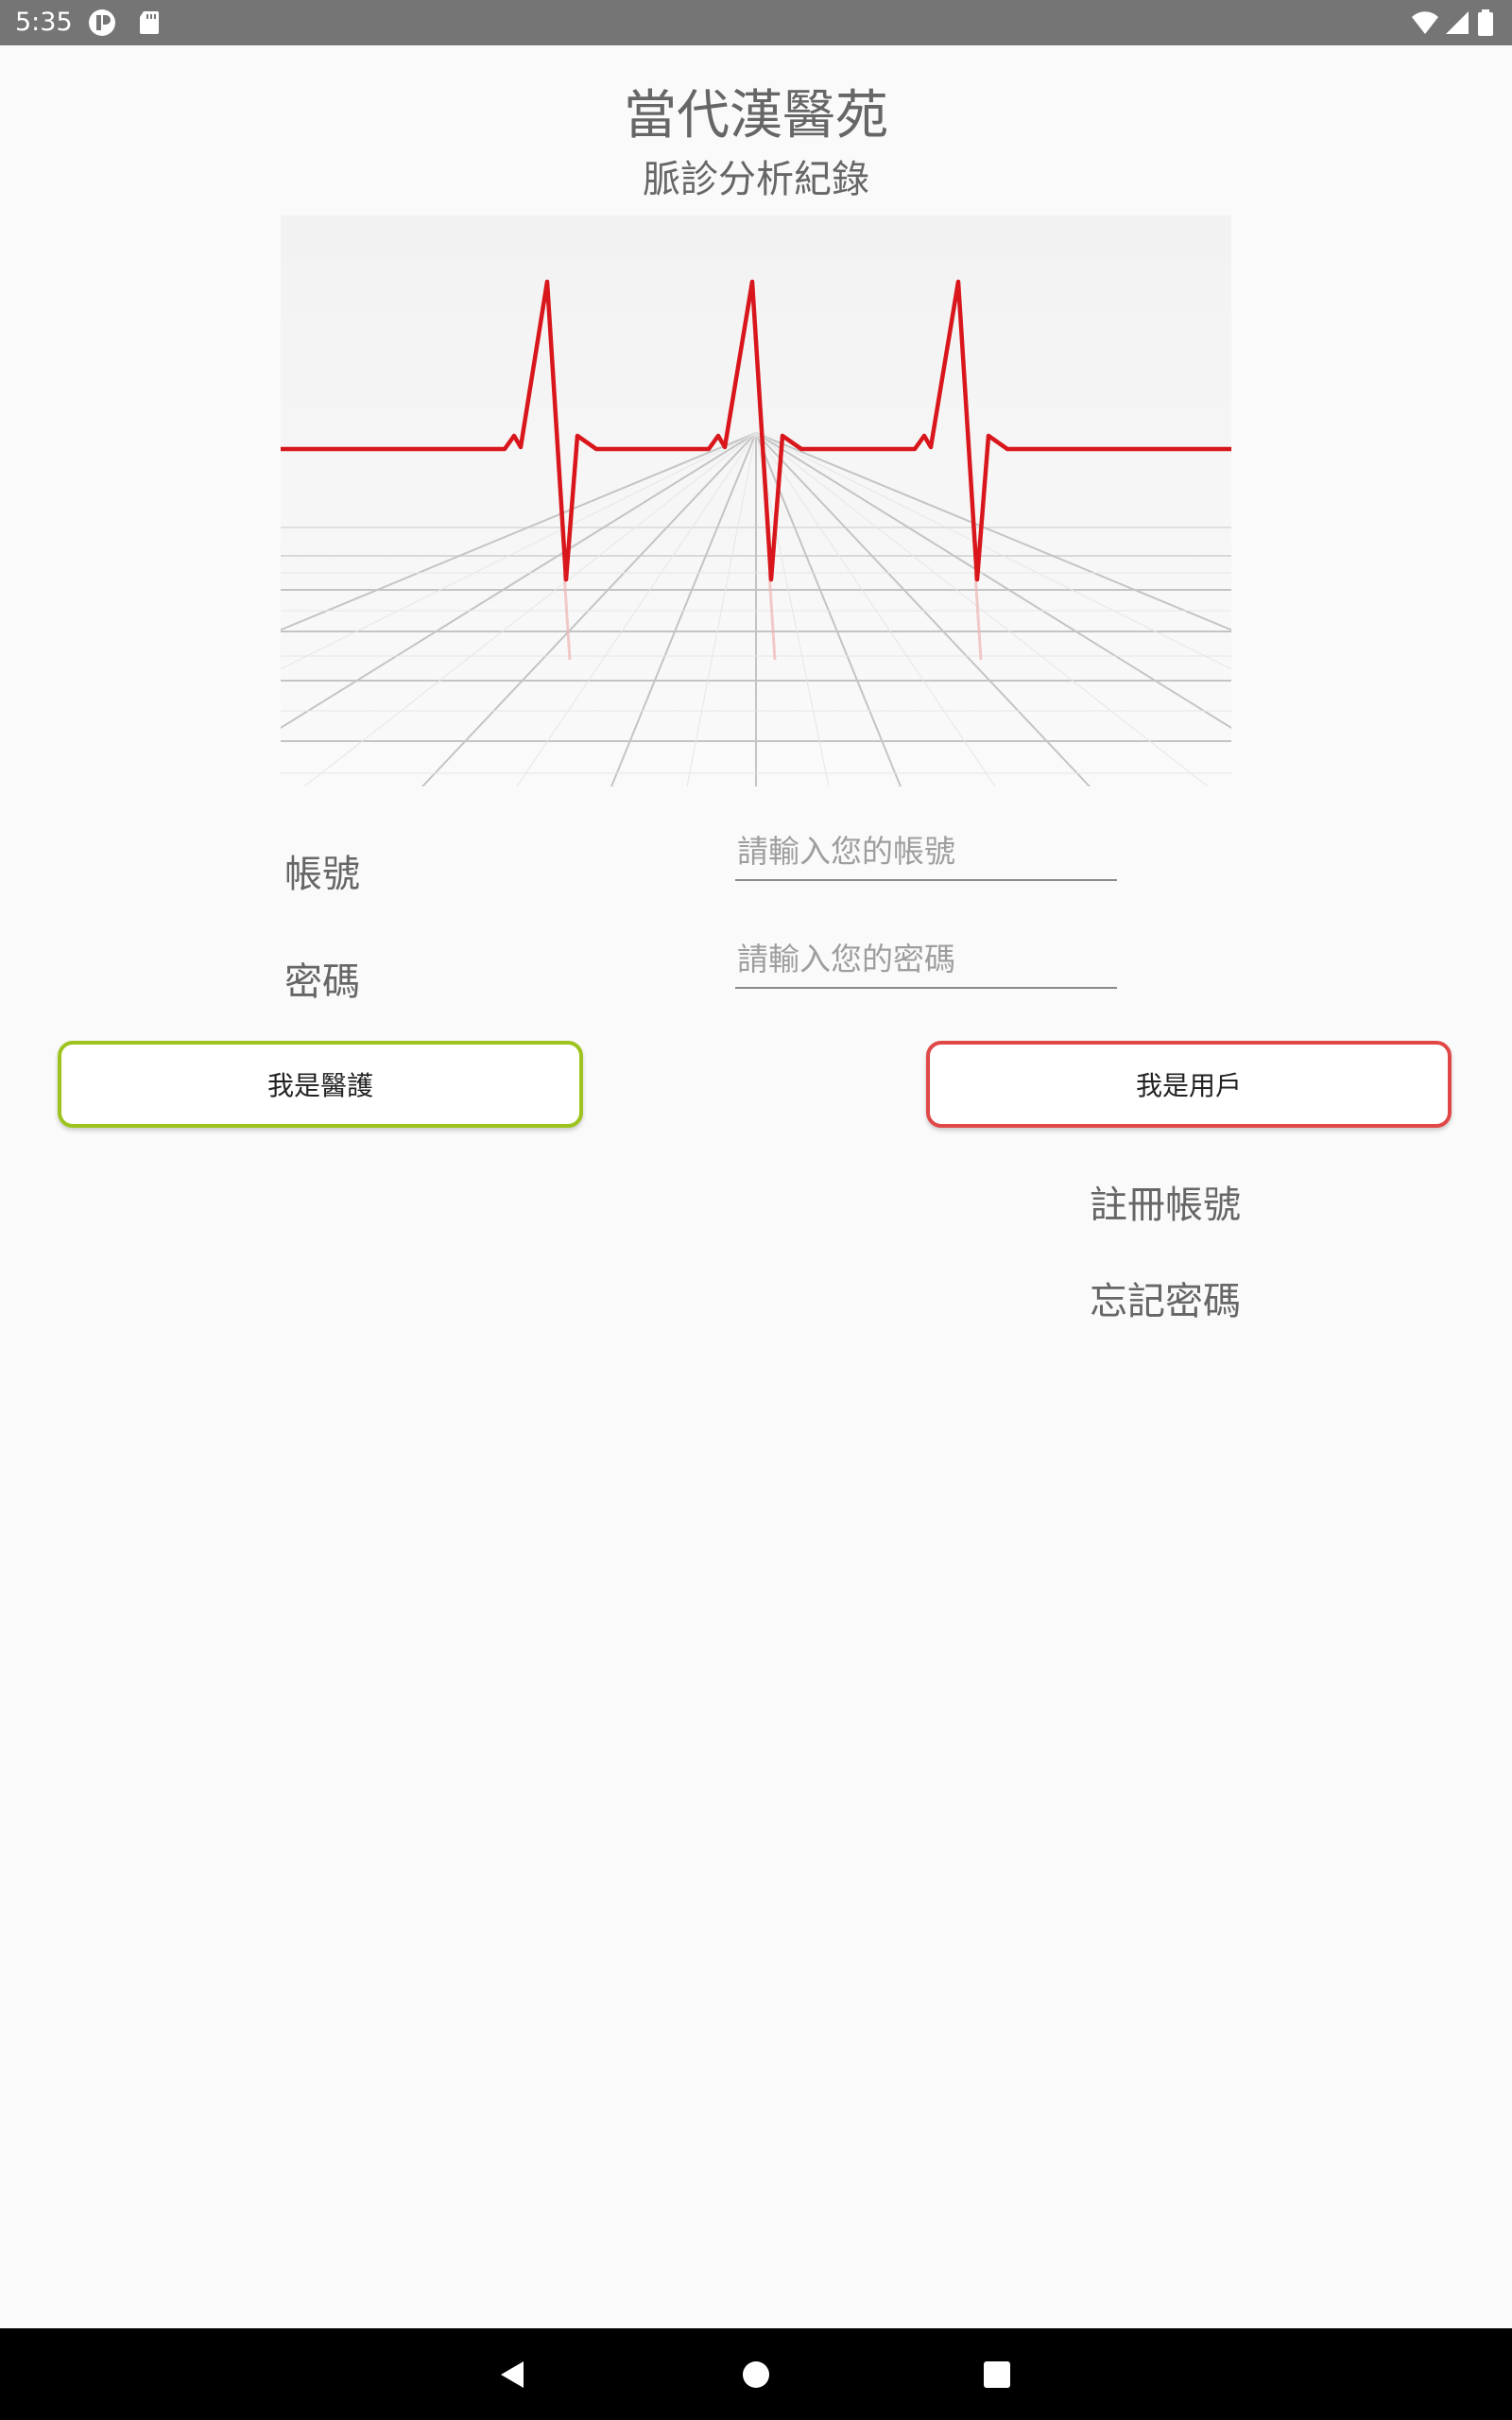 This screenshot has height=2420, width=1512. I want to click on account-field, so click(928, 853).